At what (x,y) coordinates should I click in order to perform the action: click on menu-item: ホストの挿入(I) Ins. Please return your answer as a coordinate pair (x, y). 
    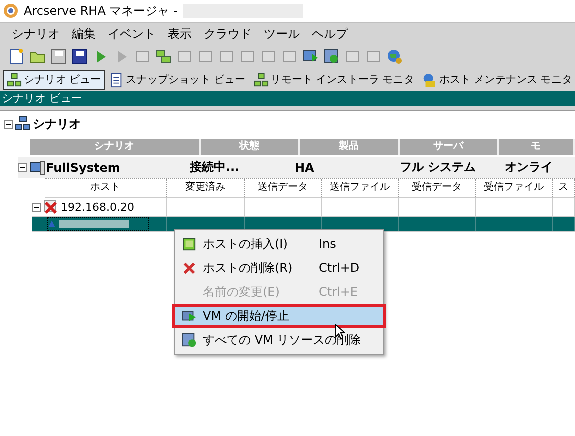
    Looking at the image, I should click on (279, 244).